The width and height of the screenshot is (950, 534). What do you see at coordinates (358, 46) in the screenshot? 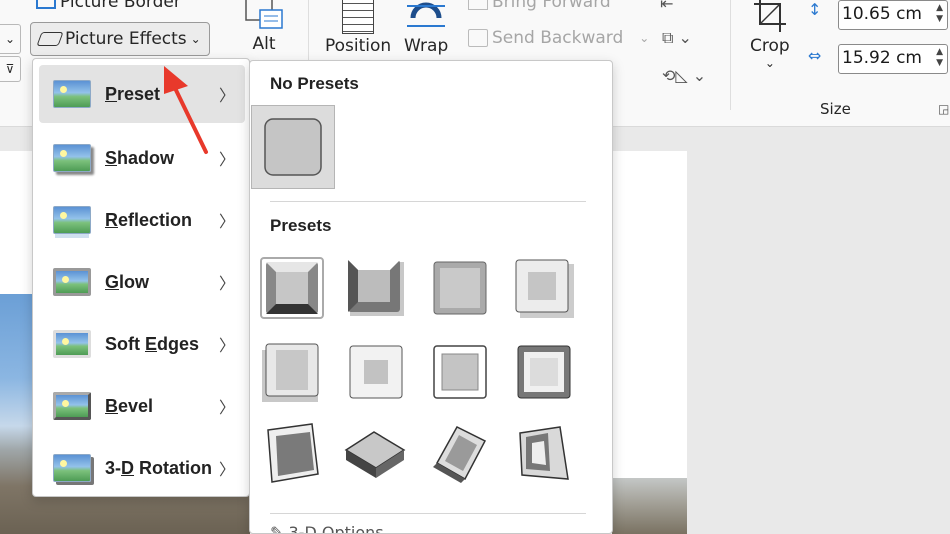
I see `position-label: Position` at bounding box center [358, 46].